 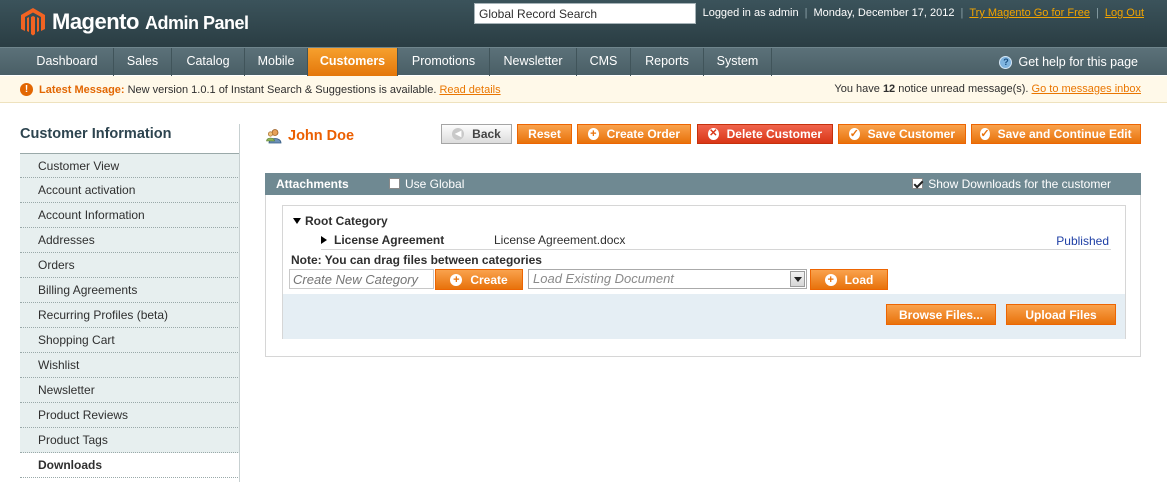 I want to click on show-downloads-checkbox, so click(x=918, y=183).